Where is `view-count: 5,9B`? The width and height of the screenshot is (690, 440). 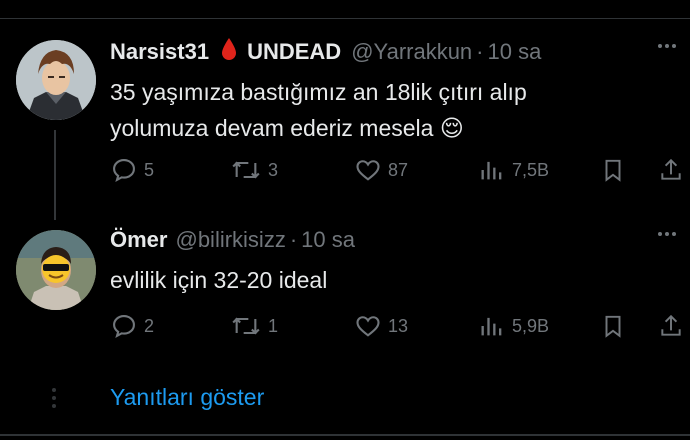 view-count: 5,9B is located at coordinates (531, 325).